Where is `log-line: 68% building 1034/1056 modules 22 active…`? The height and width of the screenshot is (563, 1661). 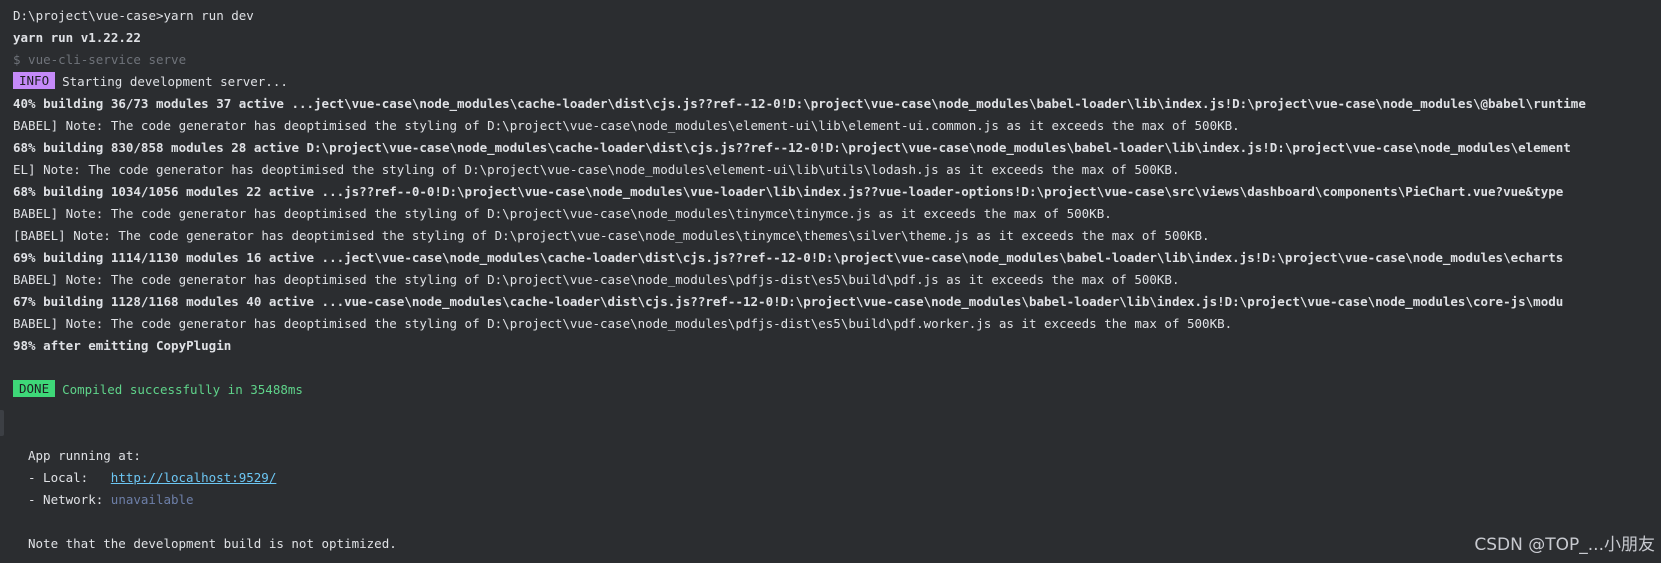
log-line: 68% building 1034/1056 modules 22 active… is located at coordinates (788, 191).